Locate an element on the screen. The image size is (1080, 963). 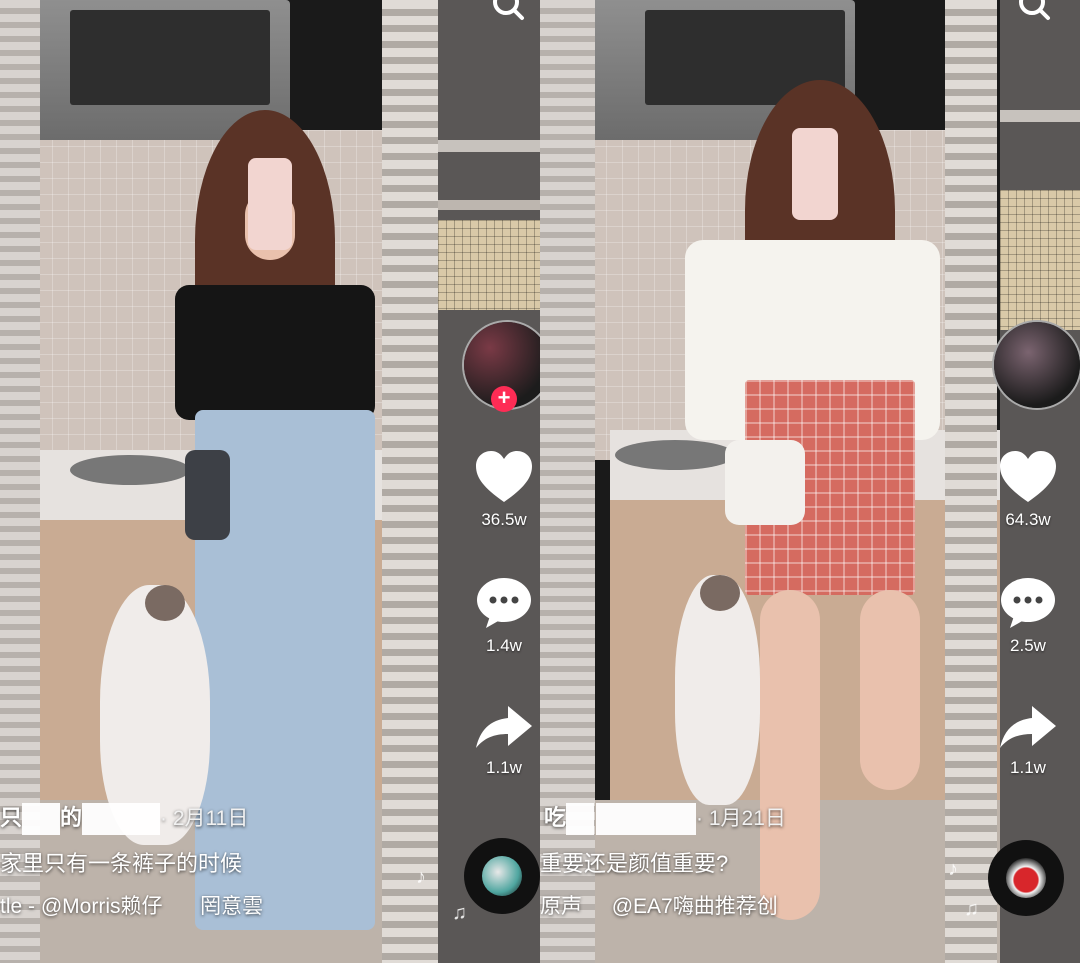
like-count: 64.3w is located at coordinates (1028, 519).